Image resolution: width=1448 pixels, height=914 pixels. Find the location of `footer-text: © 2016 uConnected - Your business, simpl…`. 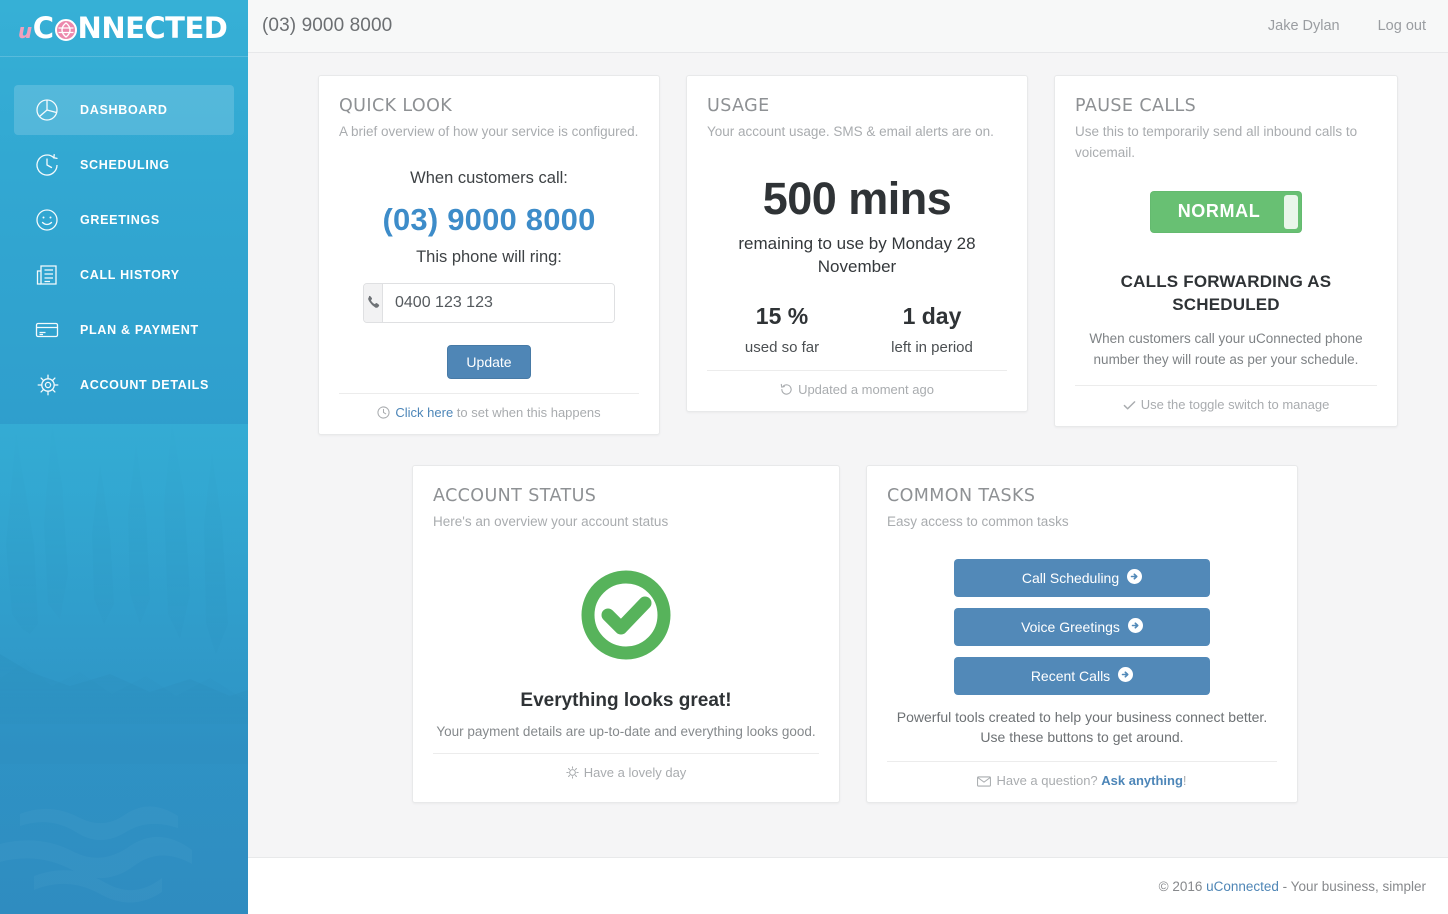

footer-text: © 2016 uConnected - Your business, simpl… is located at coordinates (1292, 886).